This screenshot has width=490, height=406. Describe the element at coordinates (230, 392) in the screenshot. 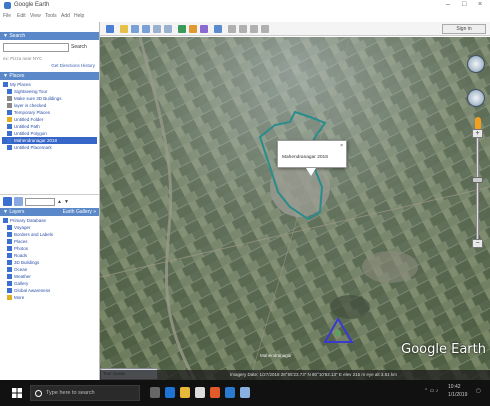

I see `chrome-icon` at that location.